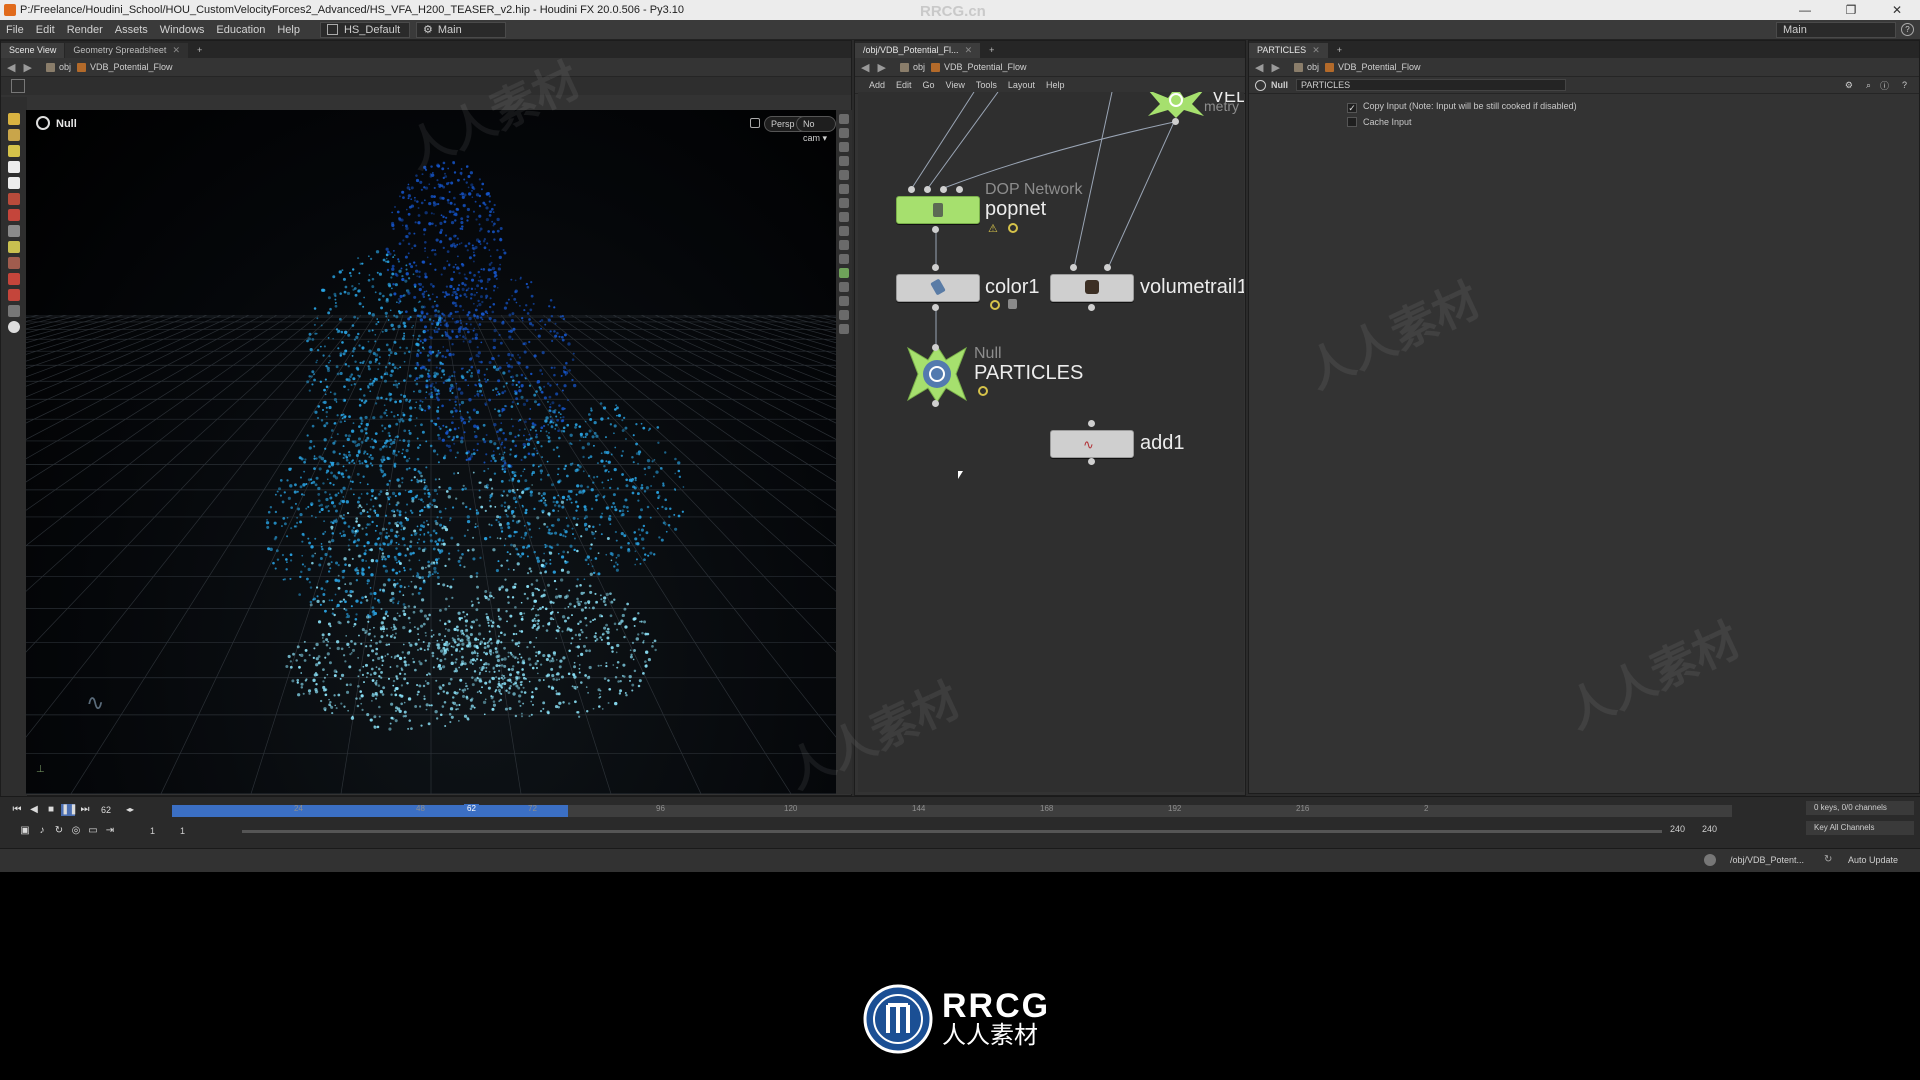 The height and width of the screenshot is (1080, 1920). I want to click on grid-toggle-icon, so click(18, 86).